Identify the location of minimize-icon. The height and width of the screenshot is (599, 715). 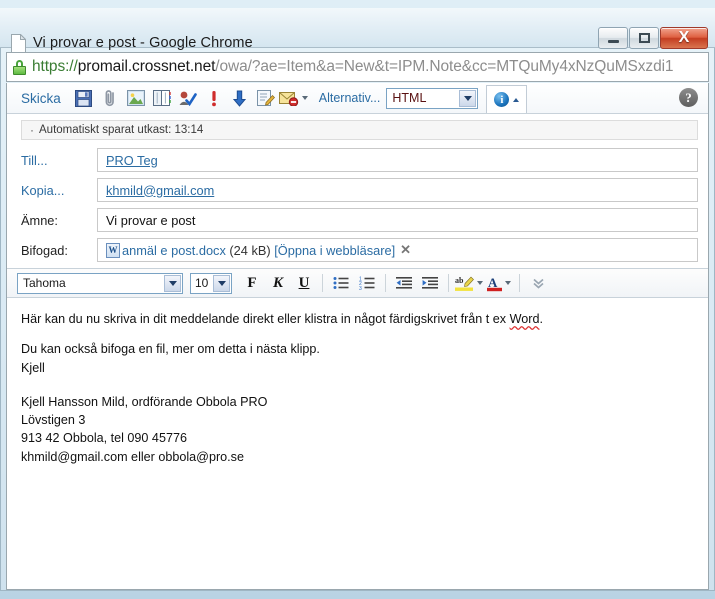
(613, 41).